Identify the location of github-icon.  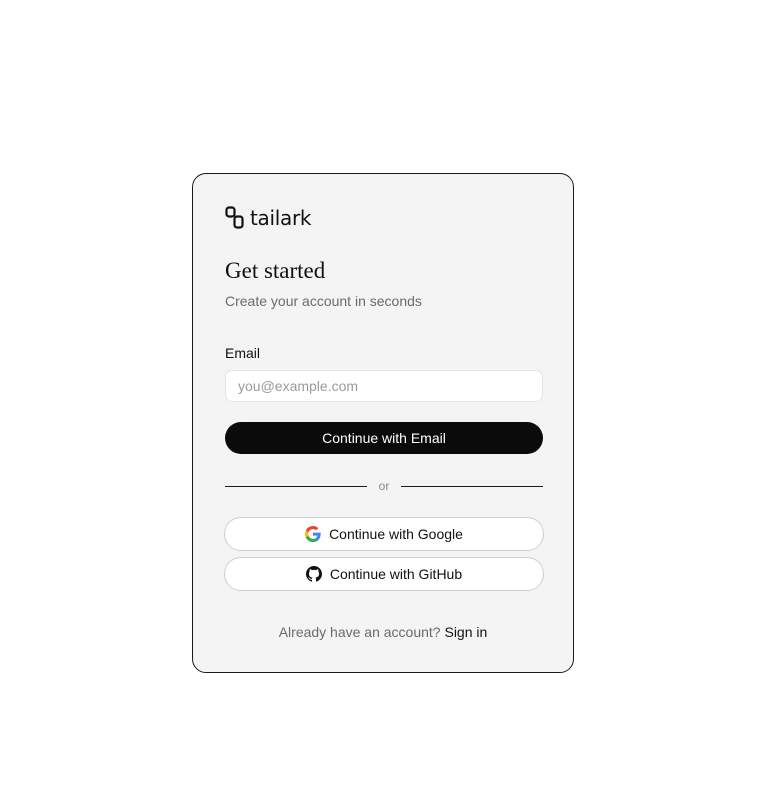
(313, 574).